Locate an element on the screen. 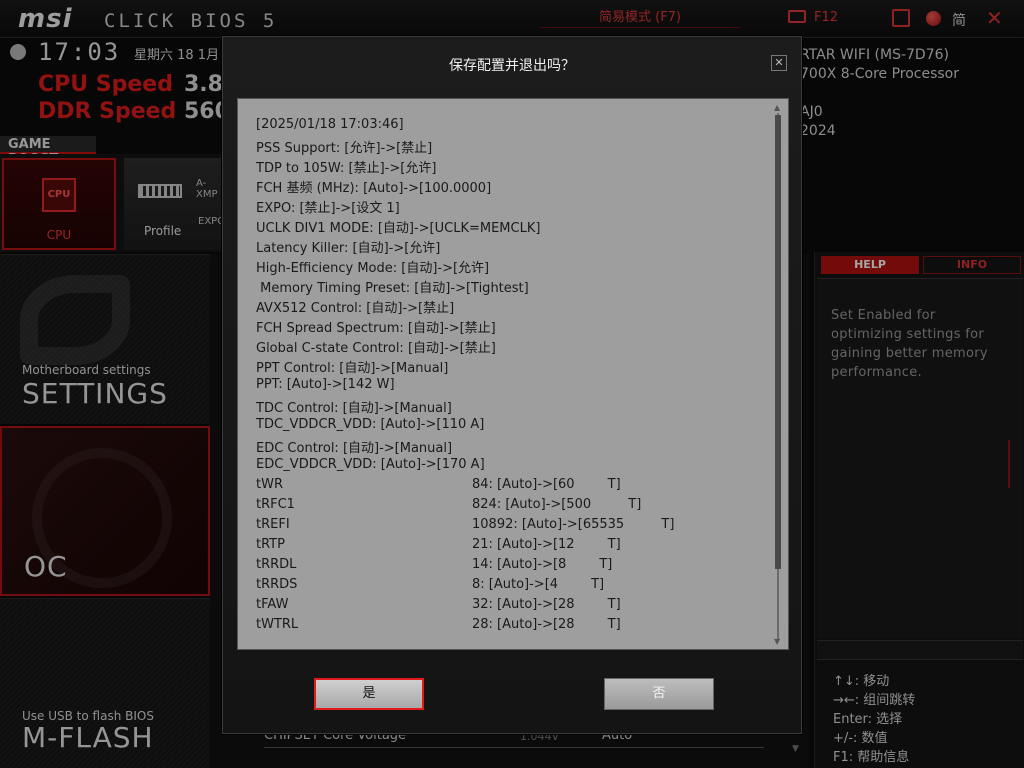 The width and height of the screenshot is (1024, 768). change-value: 8: [Auto]->[4 T] is located at coordinates (538, 584).